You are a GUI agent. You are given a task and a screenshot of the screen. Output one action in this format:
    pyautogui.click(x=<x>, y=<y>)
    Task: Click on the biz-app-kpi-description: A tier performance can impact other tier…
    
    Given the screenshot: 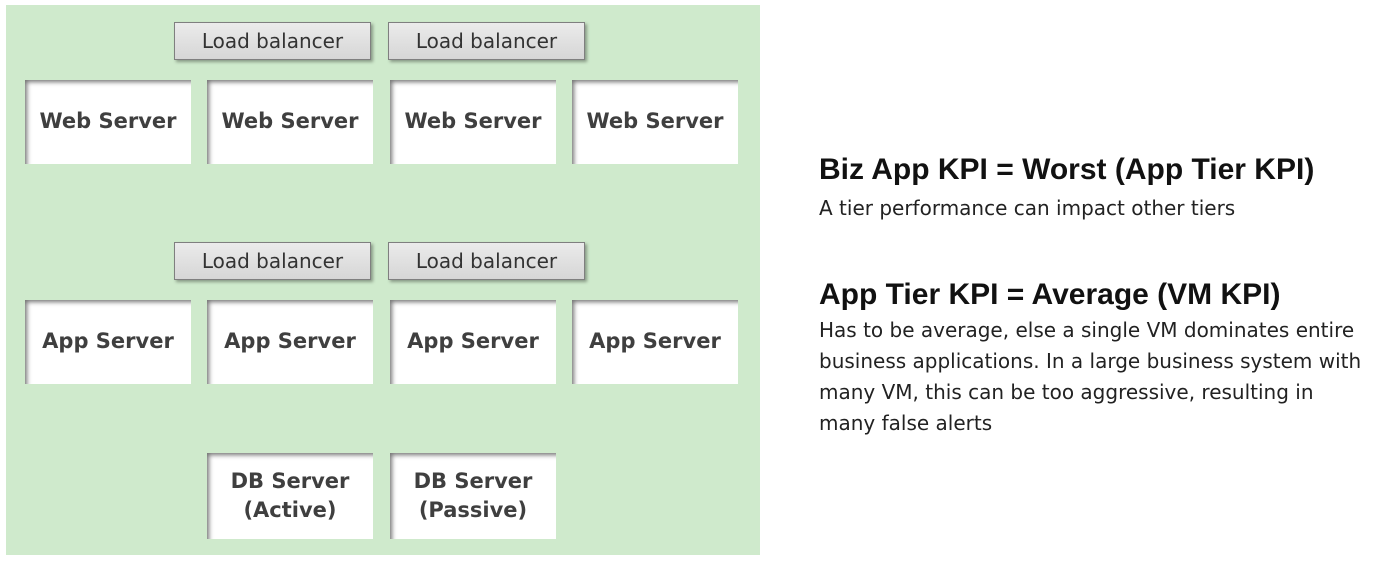 What is the action you would take?
    pyautogui.click(x=1027, y=208)
    